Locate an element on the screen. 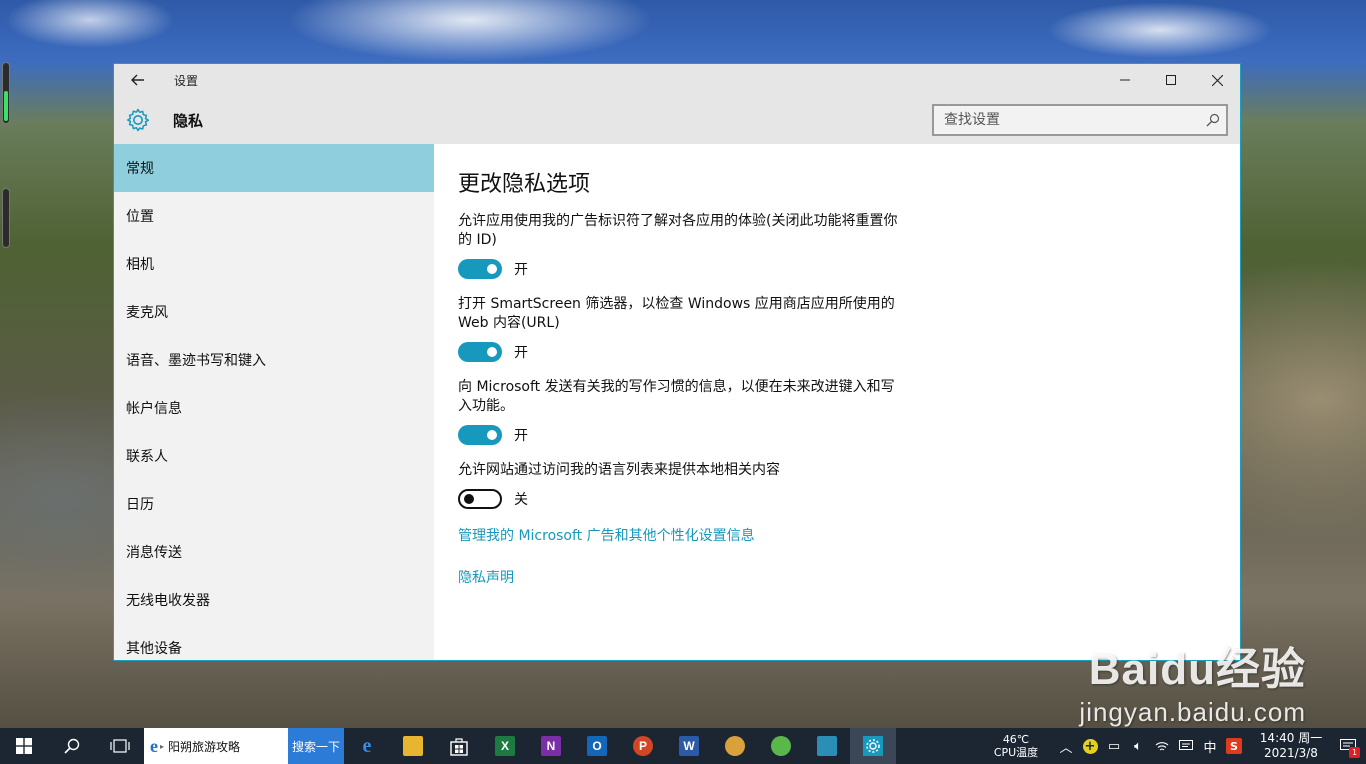 The height and width of the screenshot is (764, 1366). taskbar-app-edge: e is located at coordinates (367, 746).